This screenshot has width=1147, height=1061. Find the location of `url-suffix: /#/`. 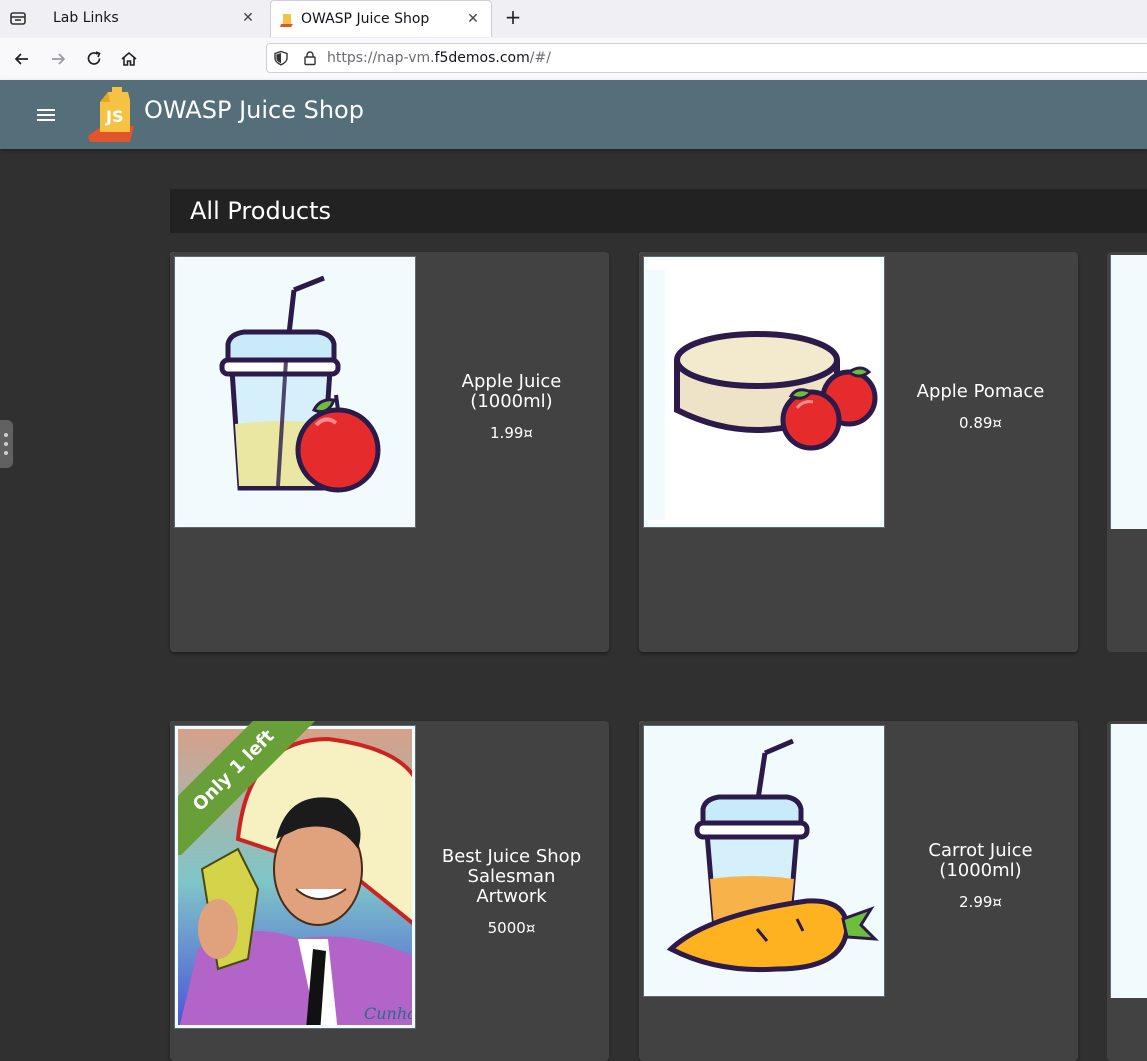

url-suffix: /#/ is located at coordinates (540, 58).